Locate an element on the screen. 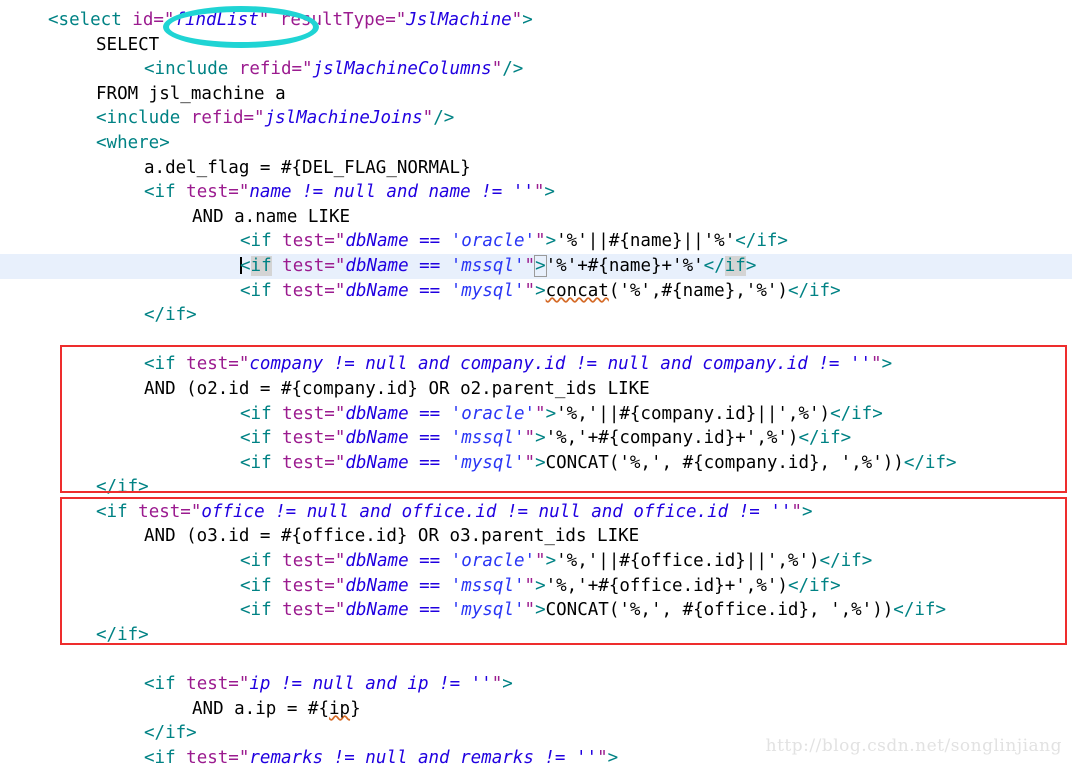 The width and height of the screenshot is (1072, 770). clause-from: FROM jsl_machine a is located at coordinates (191, 93).